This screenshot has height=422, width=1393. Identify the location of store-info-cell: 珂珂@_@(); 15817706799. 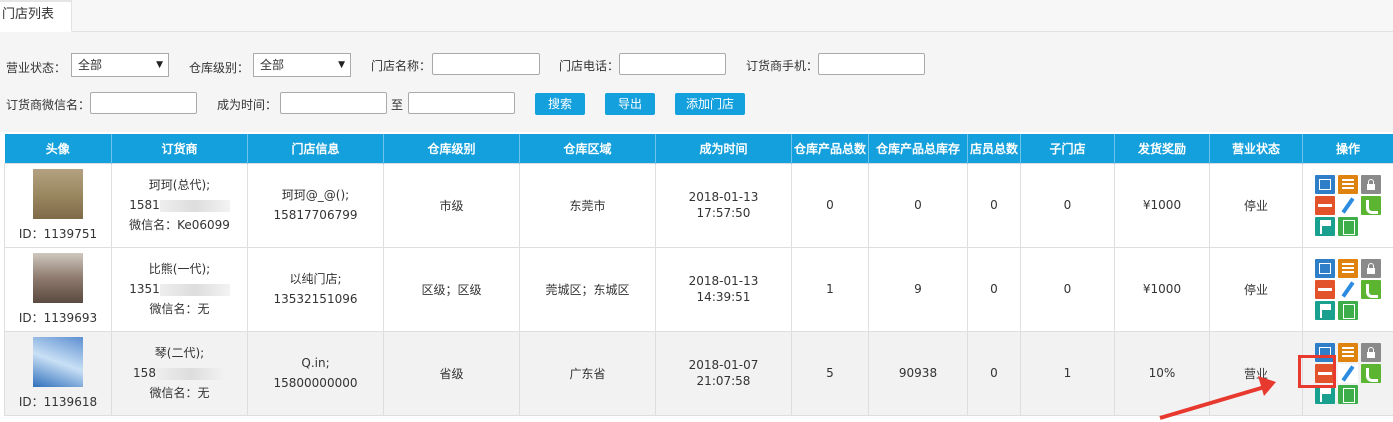
(315, 205).